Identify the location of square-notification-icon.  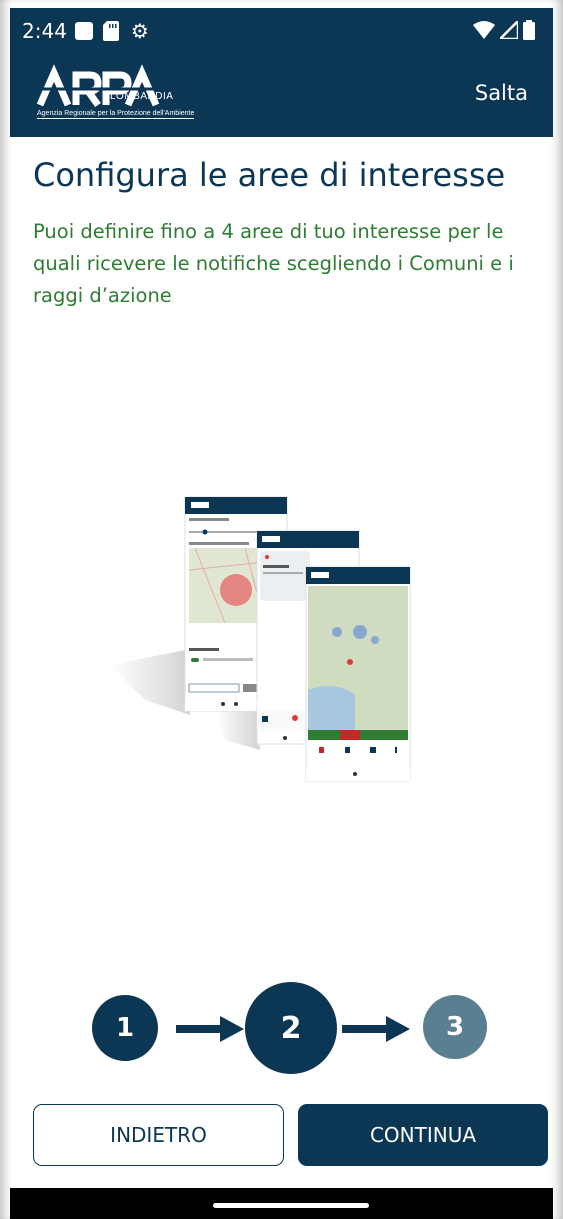
(83, 30).